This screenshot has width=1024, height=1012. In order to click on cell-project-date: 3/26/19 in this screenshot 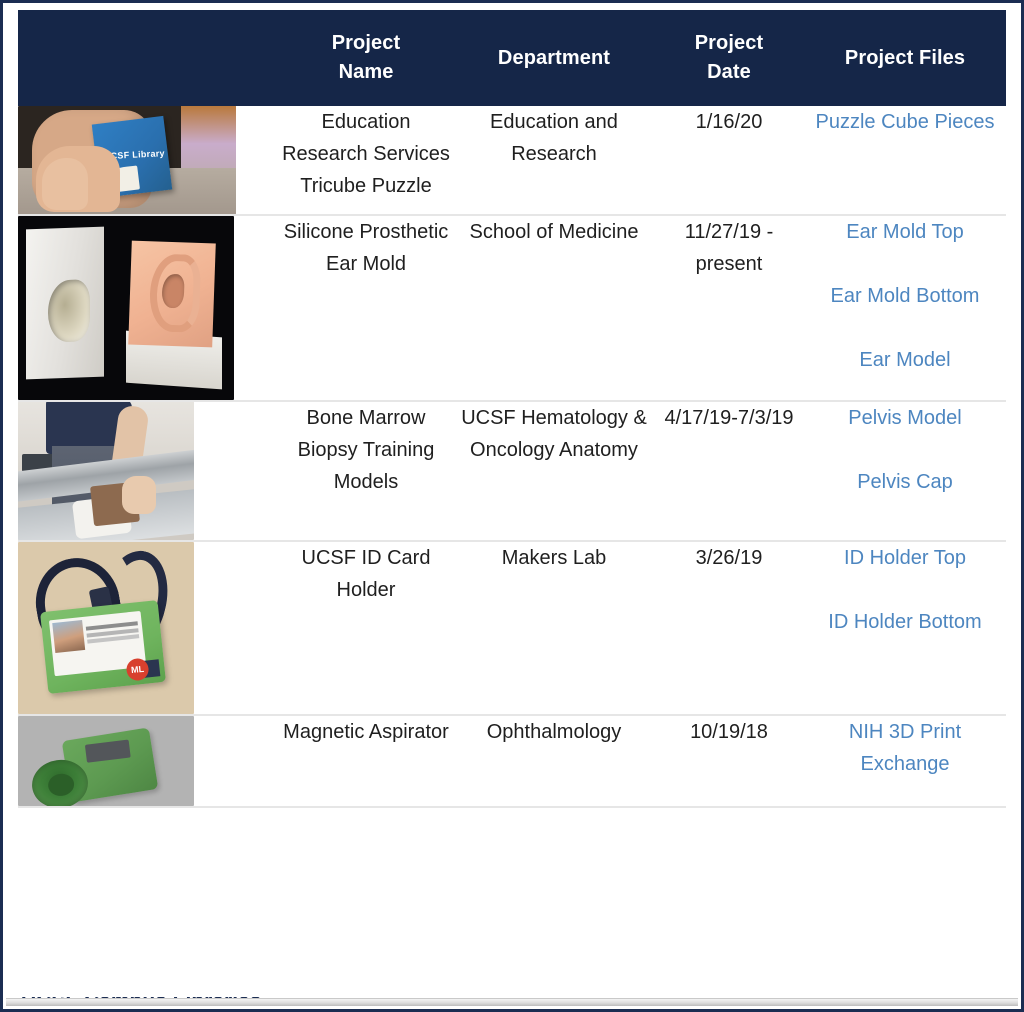, I will do `click(729, 558)`.